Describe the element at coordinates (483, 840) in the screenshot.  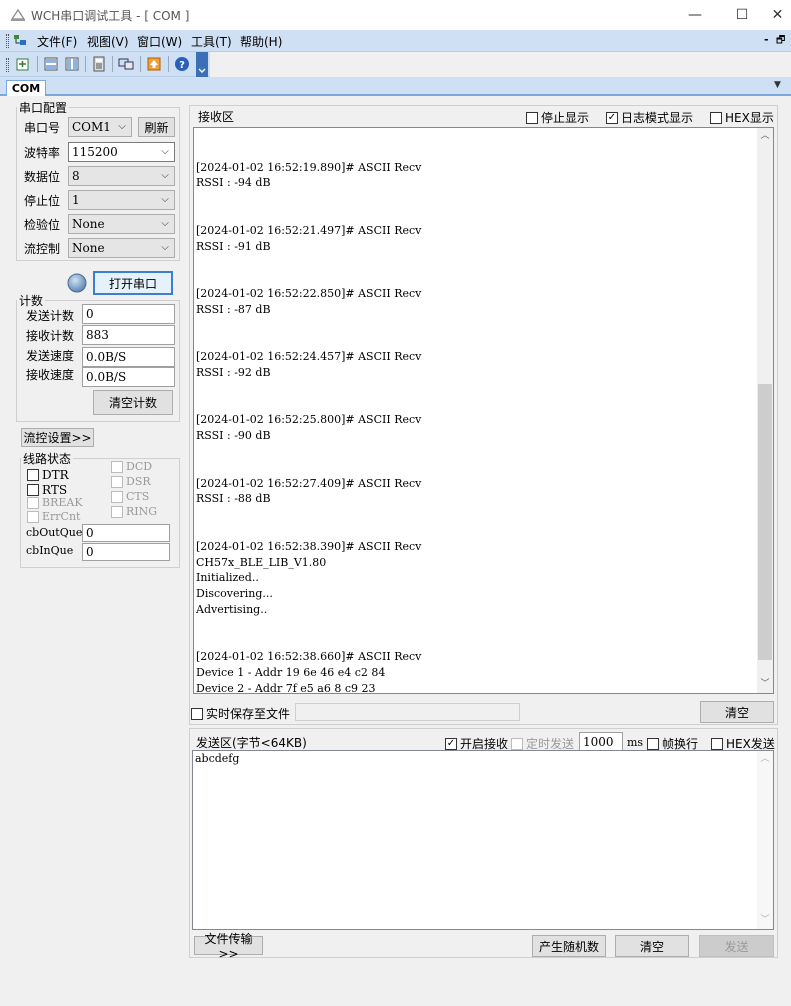
I see `send-textarea: abcdefg ︿ ﹀` at that location.